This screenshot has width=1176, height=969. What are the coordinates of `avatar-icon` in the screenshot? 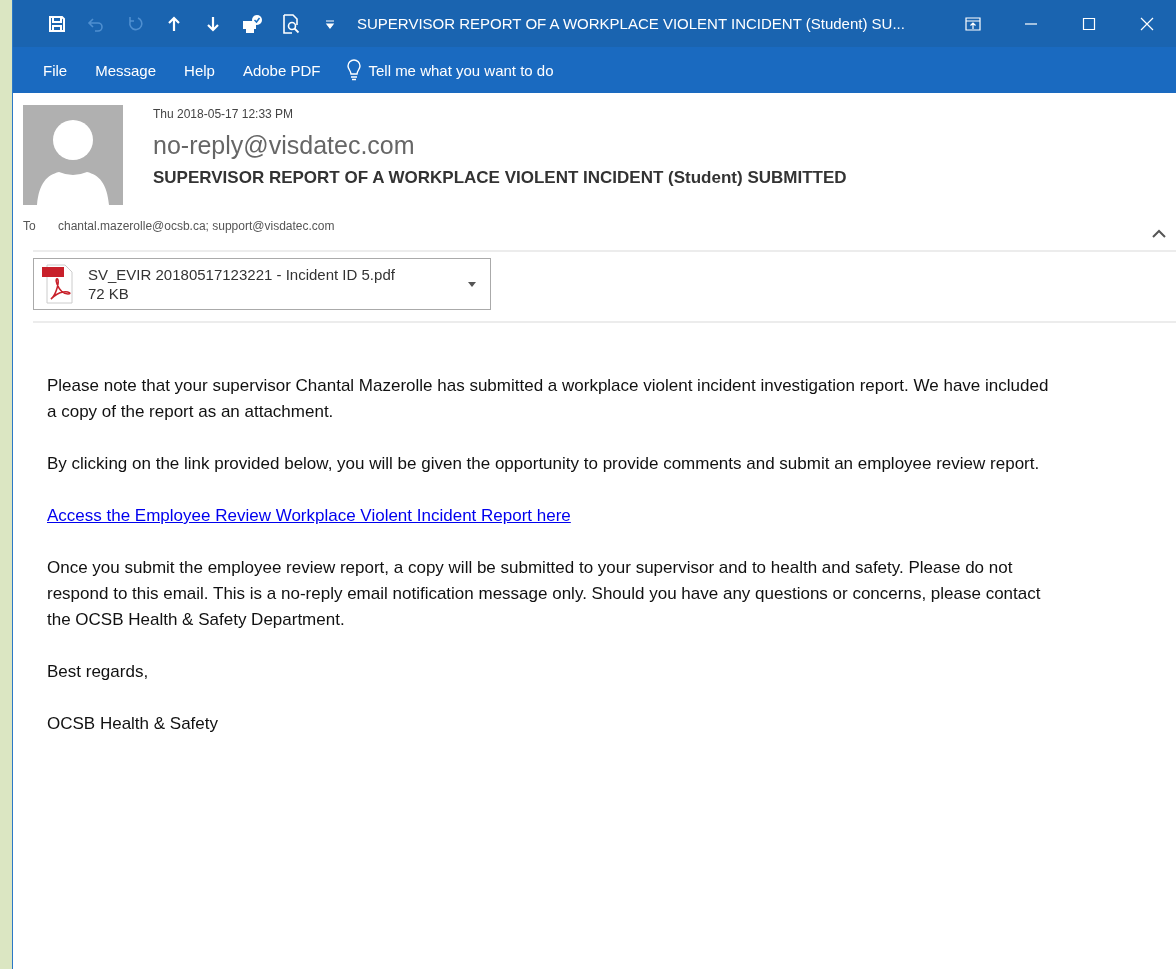 It's located at (73, 155).